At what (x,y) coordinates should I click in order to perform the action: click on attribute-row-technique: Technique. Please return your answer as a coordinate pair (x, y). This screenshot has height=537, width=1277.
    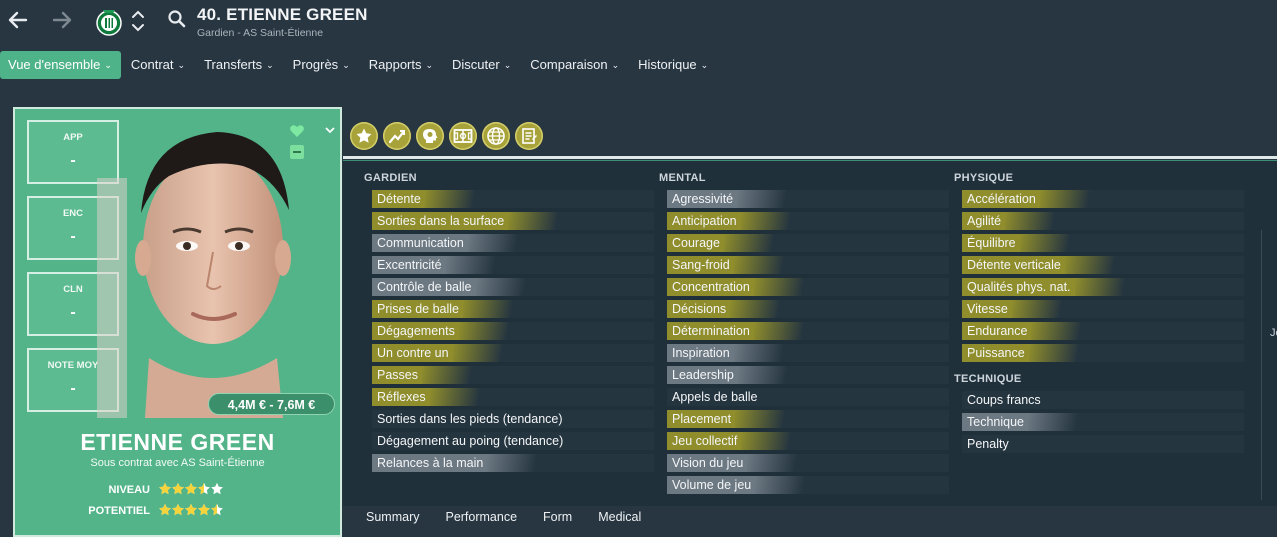
    Looking at the image, I should click on (1103, 422).